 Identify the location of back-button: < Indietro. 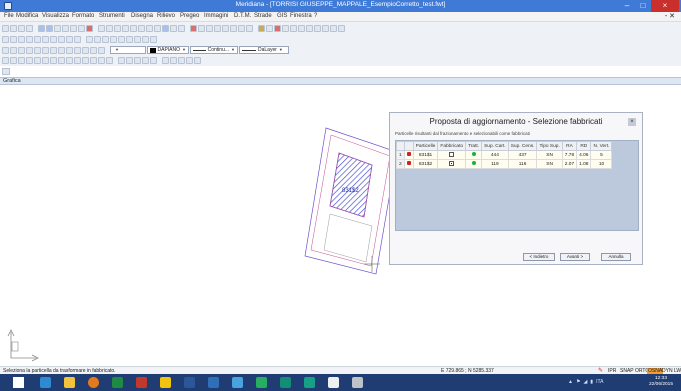
(539, 257).